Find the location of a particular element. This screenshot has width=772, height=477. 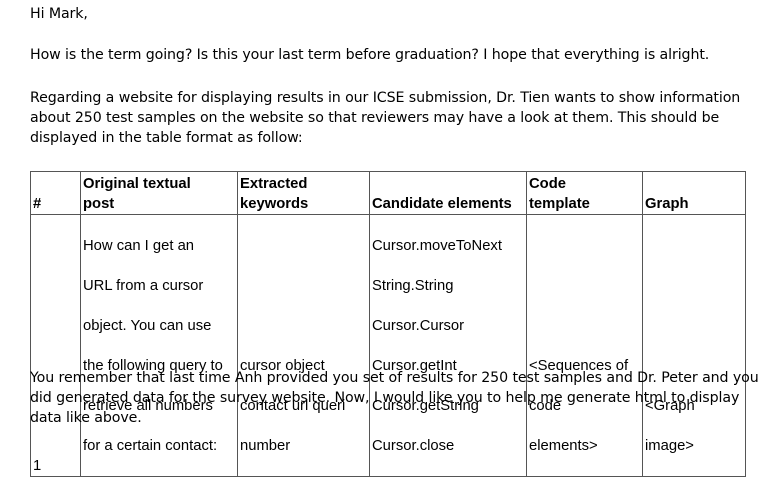

cell-graph: <Graph image> is located at coordinates (694, 345).